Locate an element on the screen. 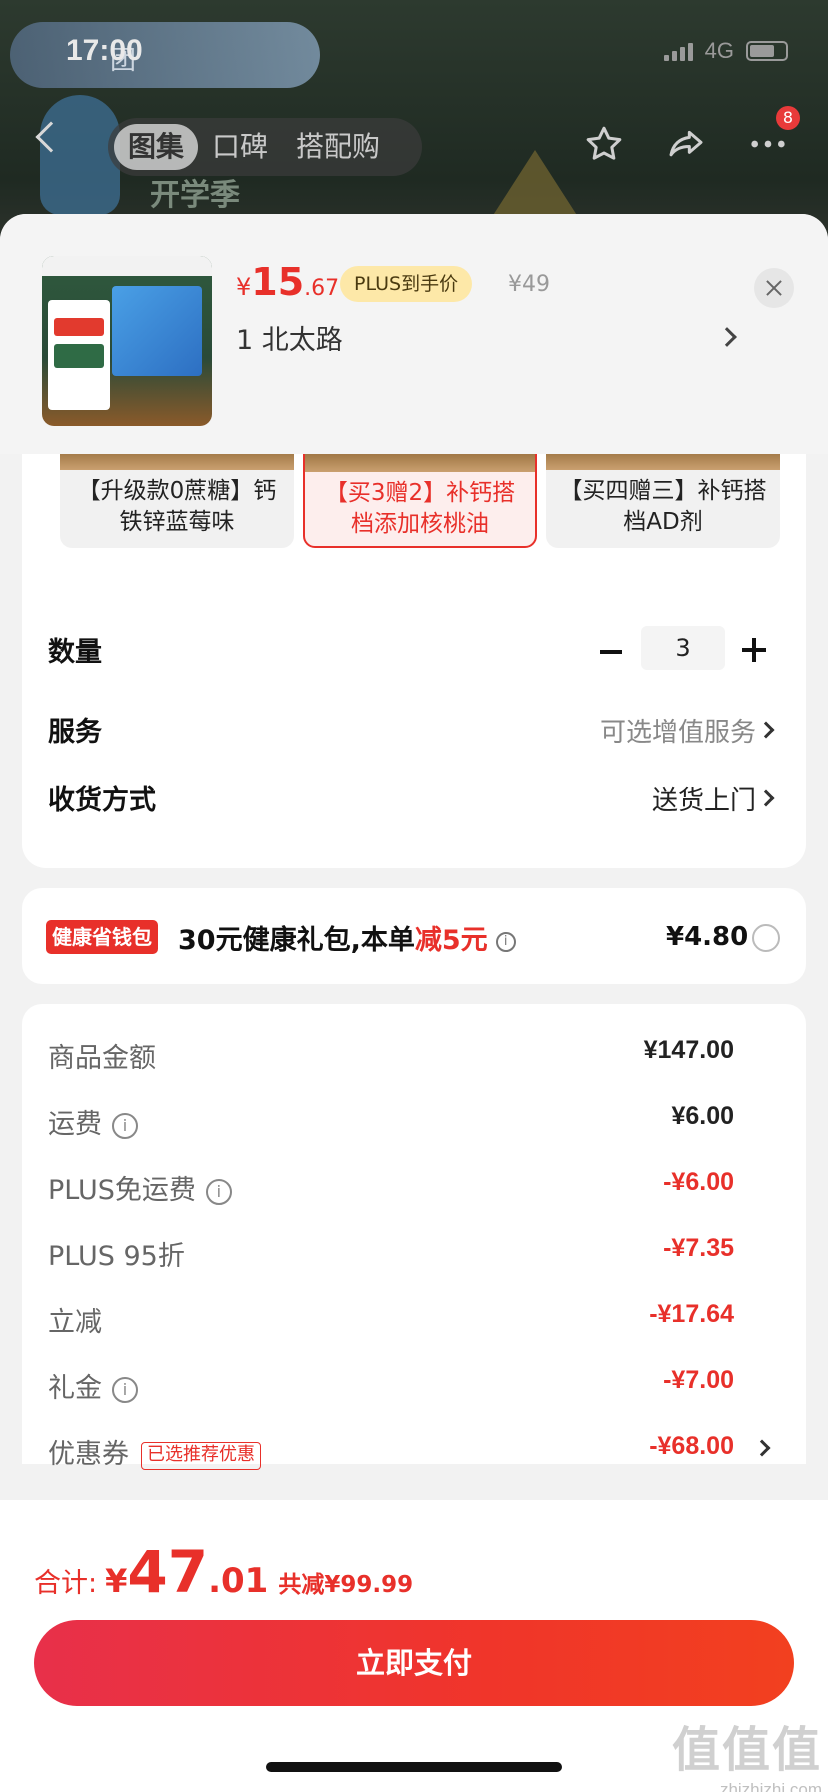 The height and width of the screenshot is (1792, 828). wallet-radio is located at coordinates (766, 938).